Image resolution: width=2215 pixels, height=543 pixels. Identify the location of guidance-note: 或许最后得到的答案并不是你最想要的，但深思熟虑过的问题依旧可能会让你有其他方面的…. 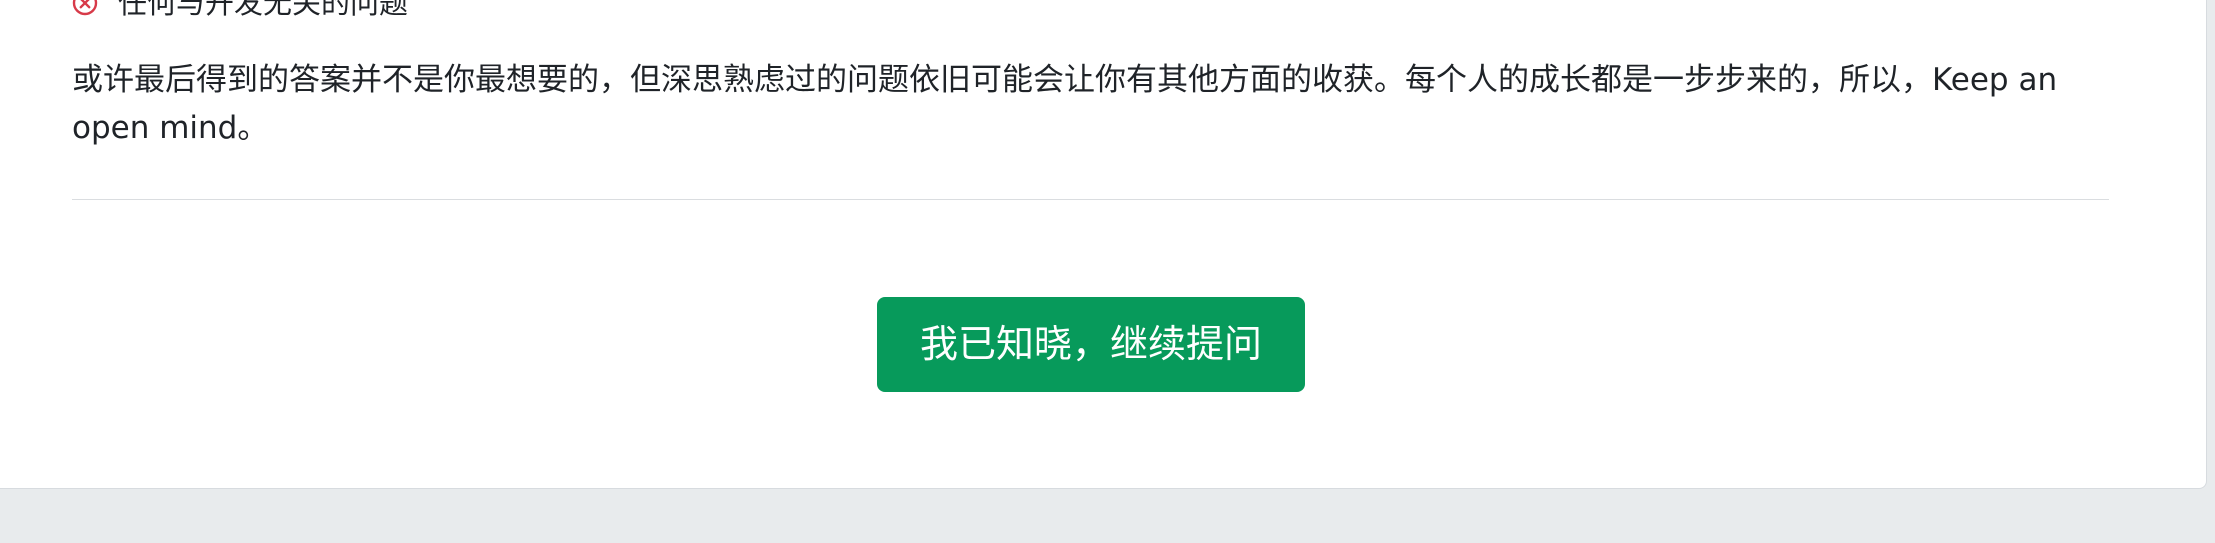
(1065, 104).